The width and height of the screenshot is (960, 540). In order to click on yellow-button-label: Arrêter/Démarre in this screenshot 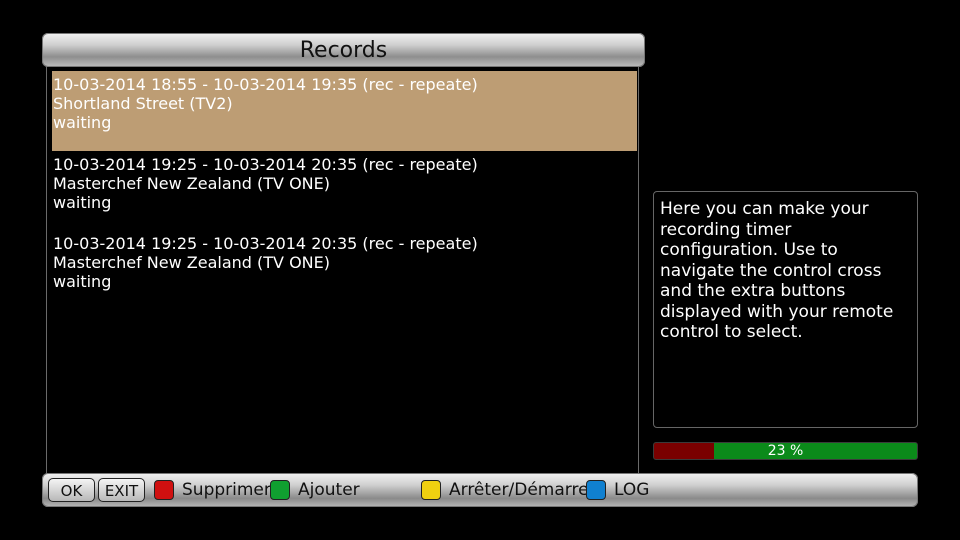, I will do `click(519, 490)`.